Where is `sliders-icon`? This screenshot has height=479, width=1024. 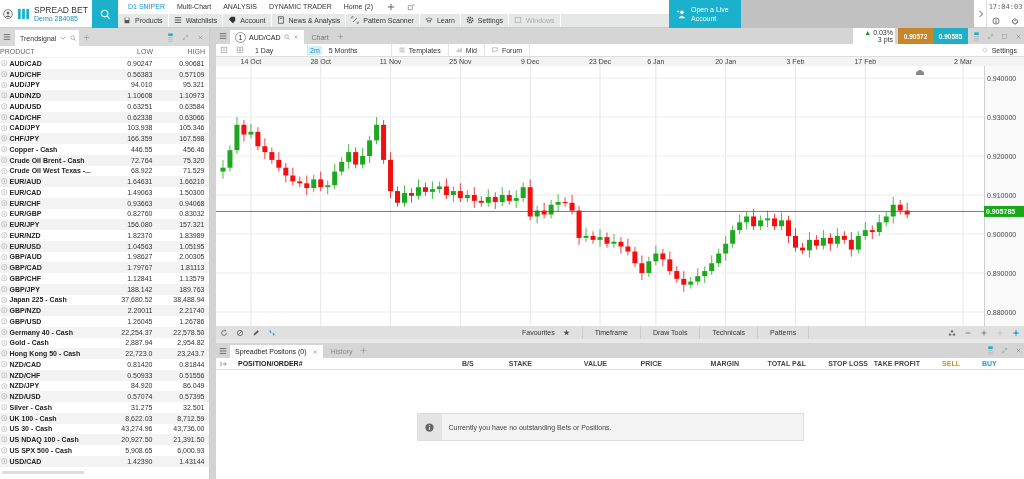
sliders-icon is located at coordinates (401, 50).